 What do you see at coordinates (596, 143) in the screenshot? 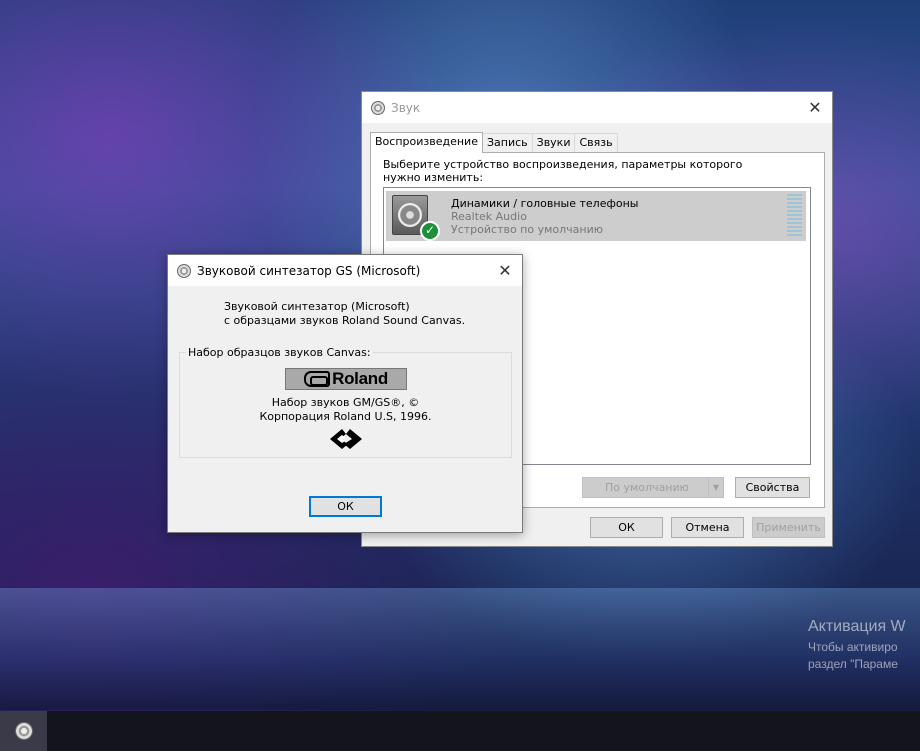
I see `tab-communications: Связь` at bounding box center [596, 143].